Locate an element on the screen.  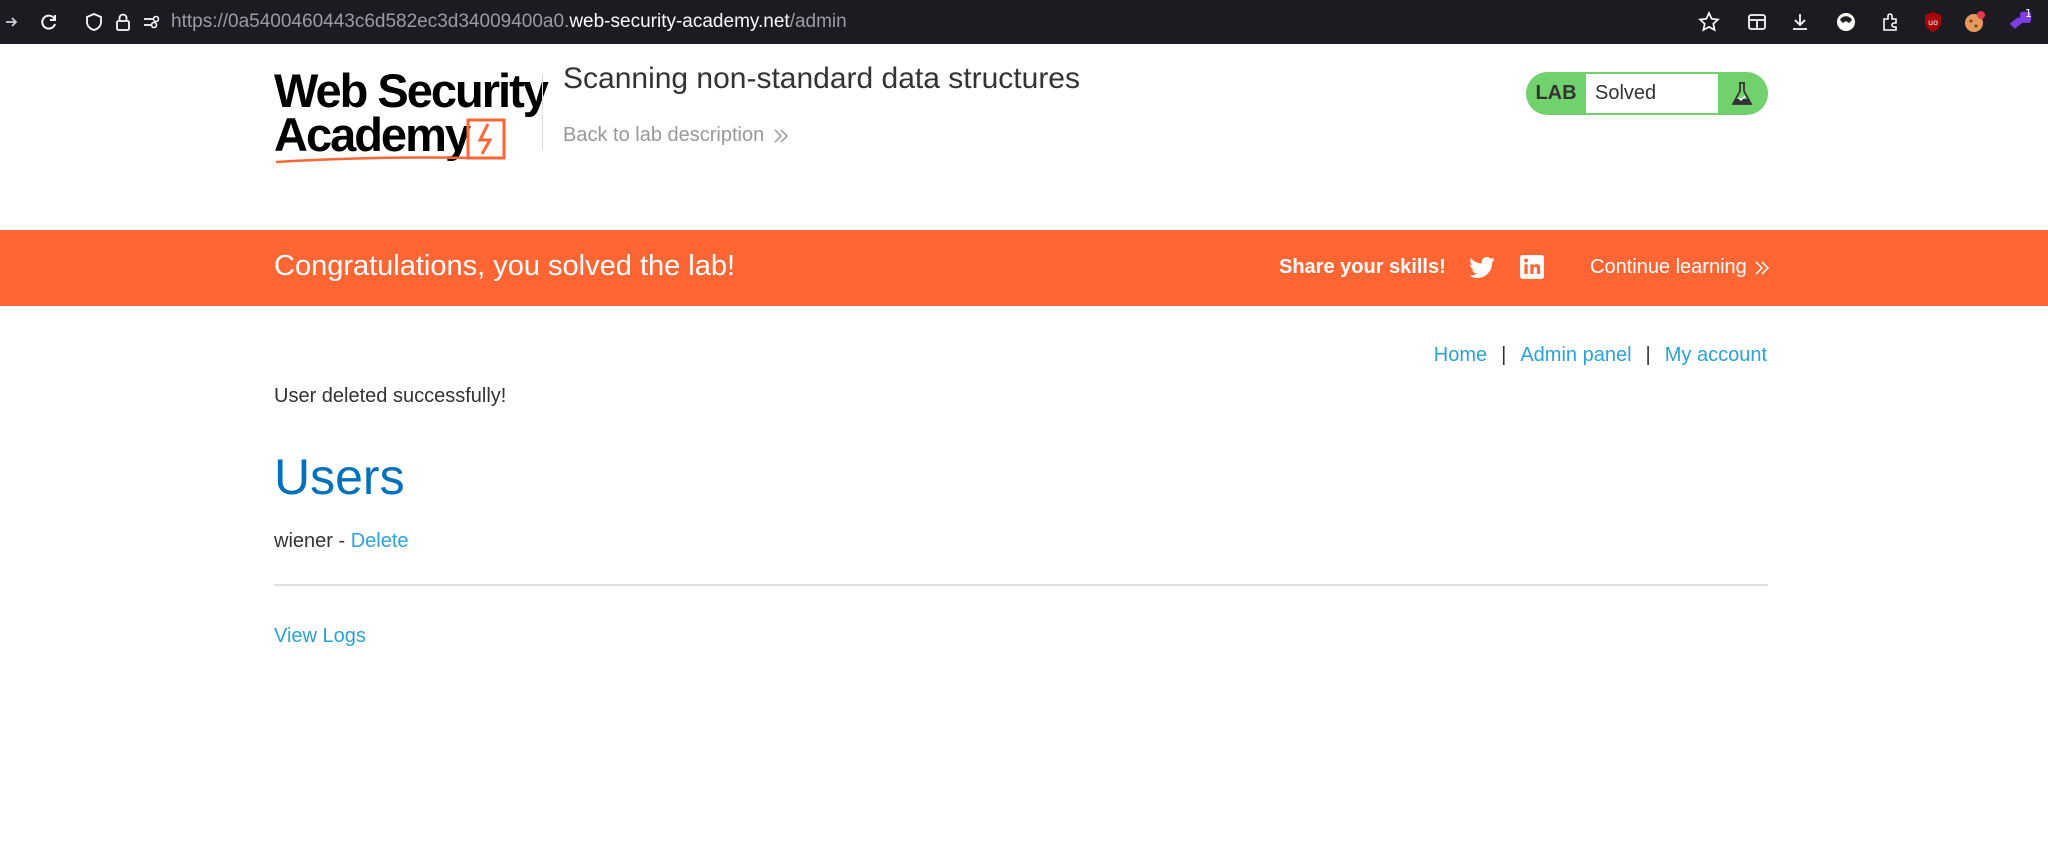
back-to-lab-description-link: Back to lab description is located at coordinates (676, 135).